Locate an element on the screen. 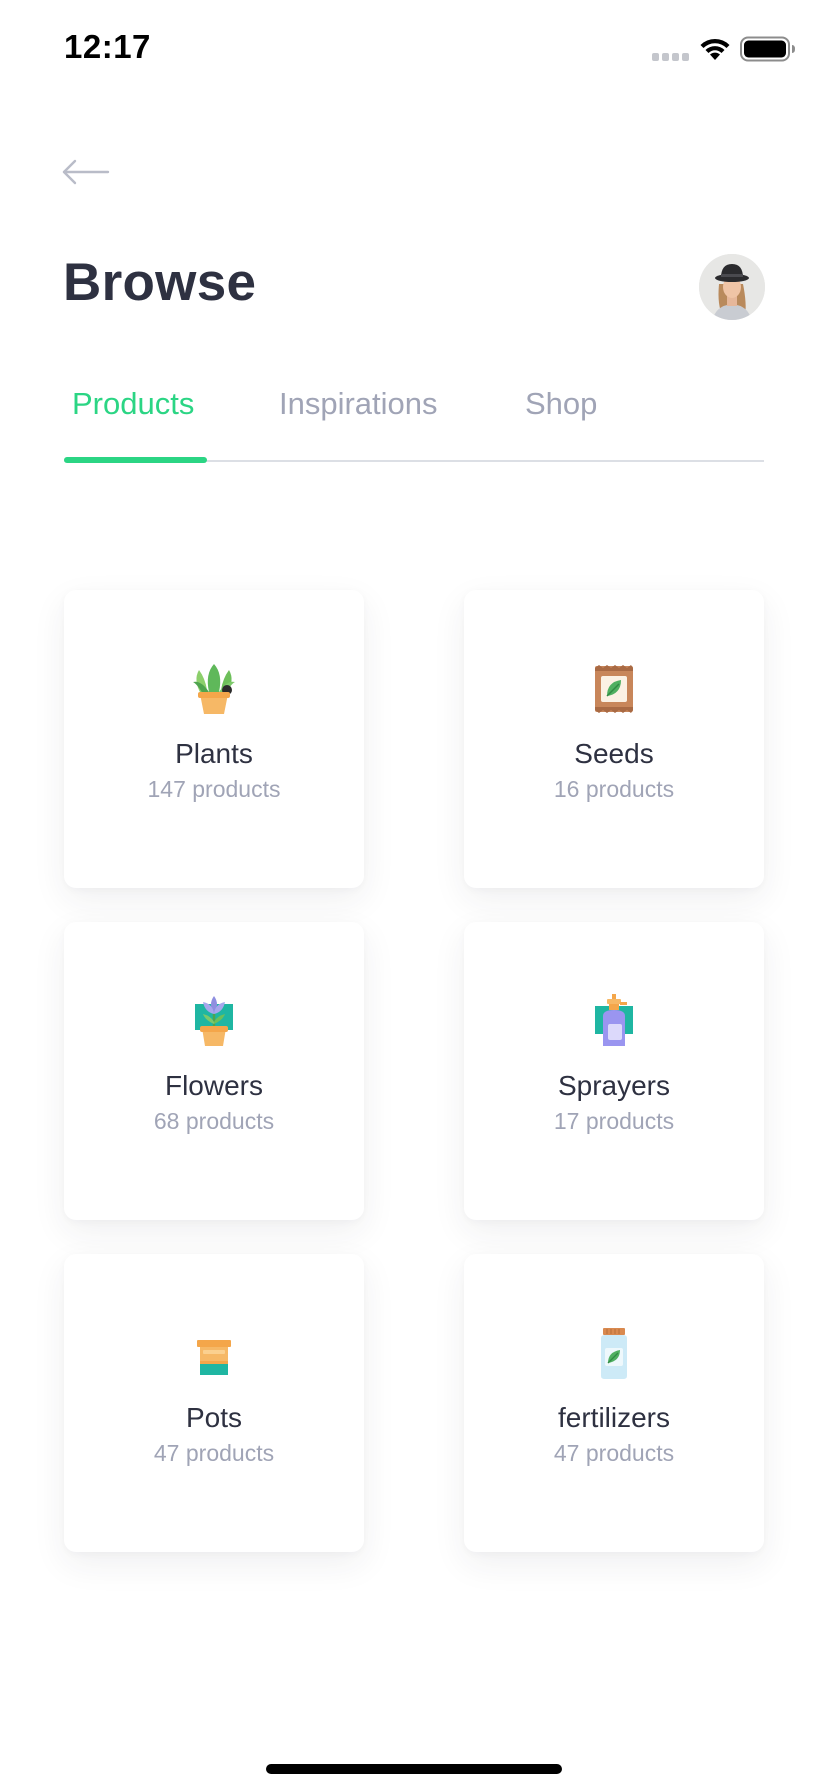  category-card-sprayers: Sprayers 17 products is located at coordinates (614, 1071).